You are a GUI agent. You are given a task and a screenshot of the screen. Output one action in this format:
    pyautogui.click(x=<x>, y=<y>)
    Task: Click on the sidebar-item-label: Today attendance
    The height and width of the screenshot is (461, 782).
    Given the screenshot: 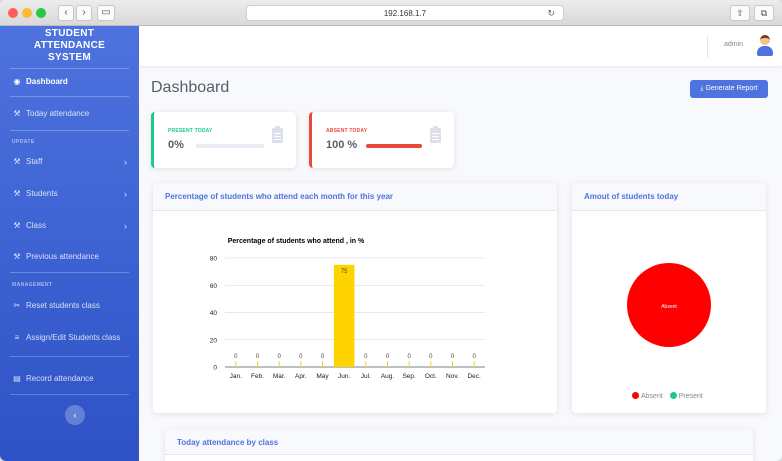 What is the action you would take?
    pyautogui.click(x=58, y=113)
    